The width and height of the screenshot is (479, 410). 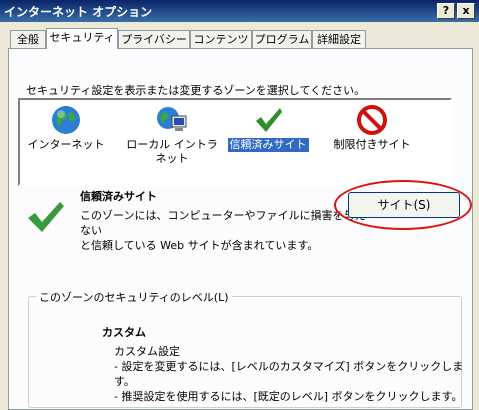 I want to click on security-level-group-label: このゾーンのセキュリティのレベル(L), so click(x=134, y=297).